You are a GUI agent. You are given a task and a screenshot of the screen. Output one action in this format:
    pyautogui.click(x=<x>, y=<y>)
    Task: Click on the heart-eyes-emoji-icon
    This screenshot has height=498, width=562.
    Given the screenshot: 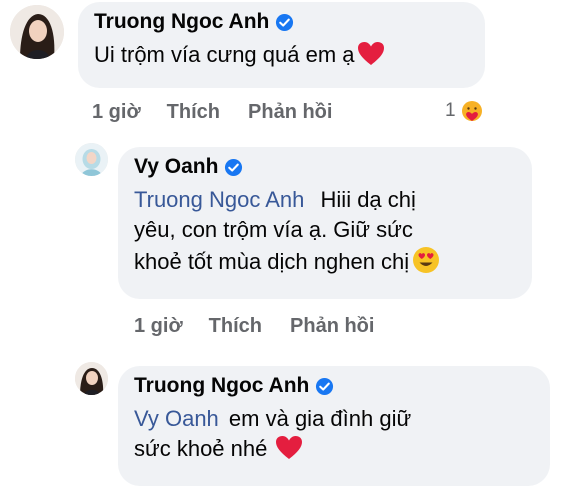 What is the action you would take?
    pyautogui.click(x=426, y=260)
    